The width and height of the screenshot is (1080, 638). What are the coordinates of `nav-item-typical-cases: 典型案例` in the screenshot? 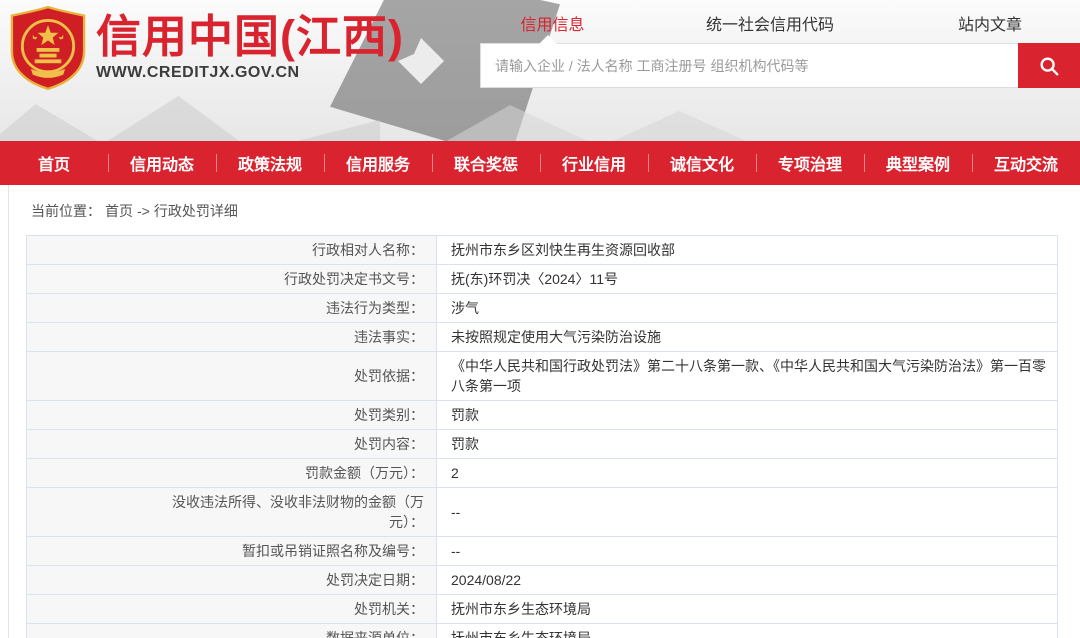 It's located at (918, 163).